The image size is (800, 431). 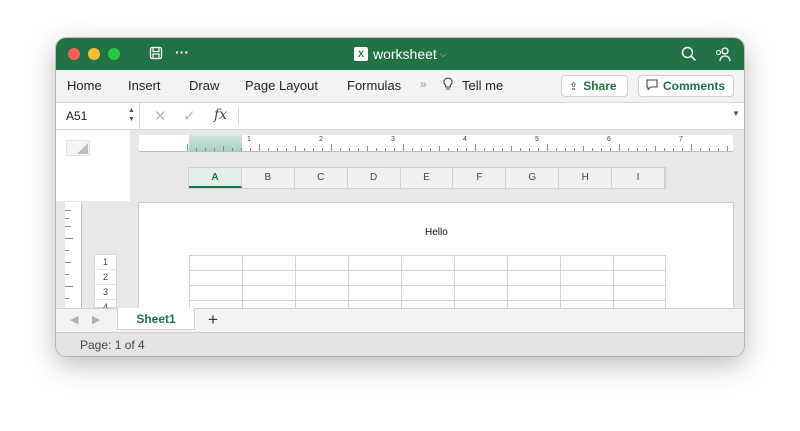 What do you see at coordinates (485, 117) in the screenshot?
I see `formula-input` at bounding box center [485, 117].